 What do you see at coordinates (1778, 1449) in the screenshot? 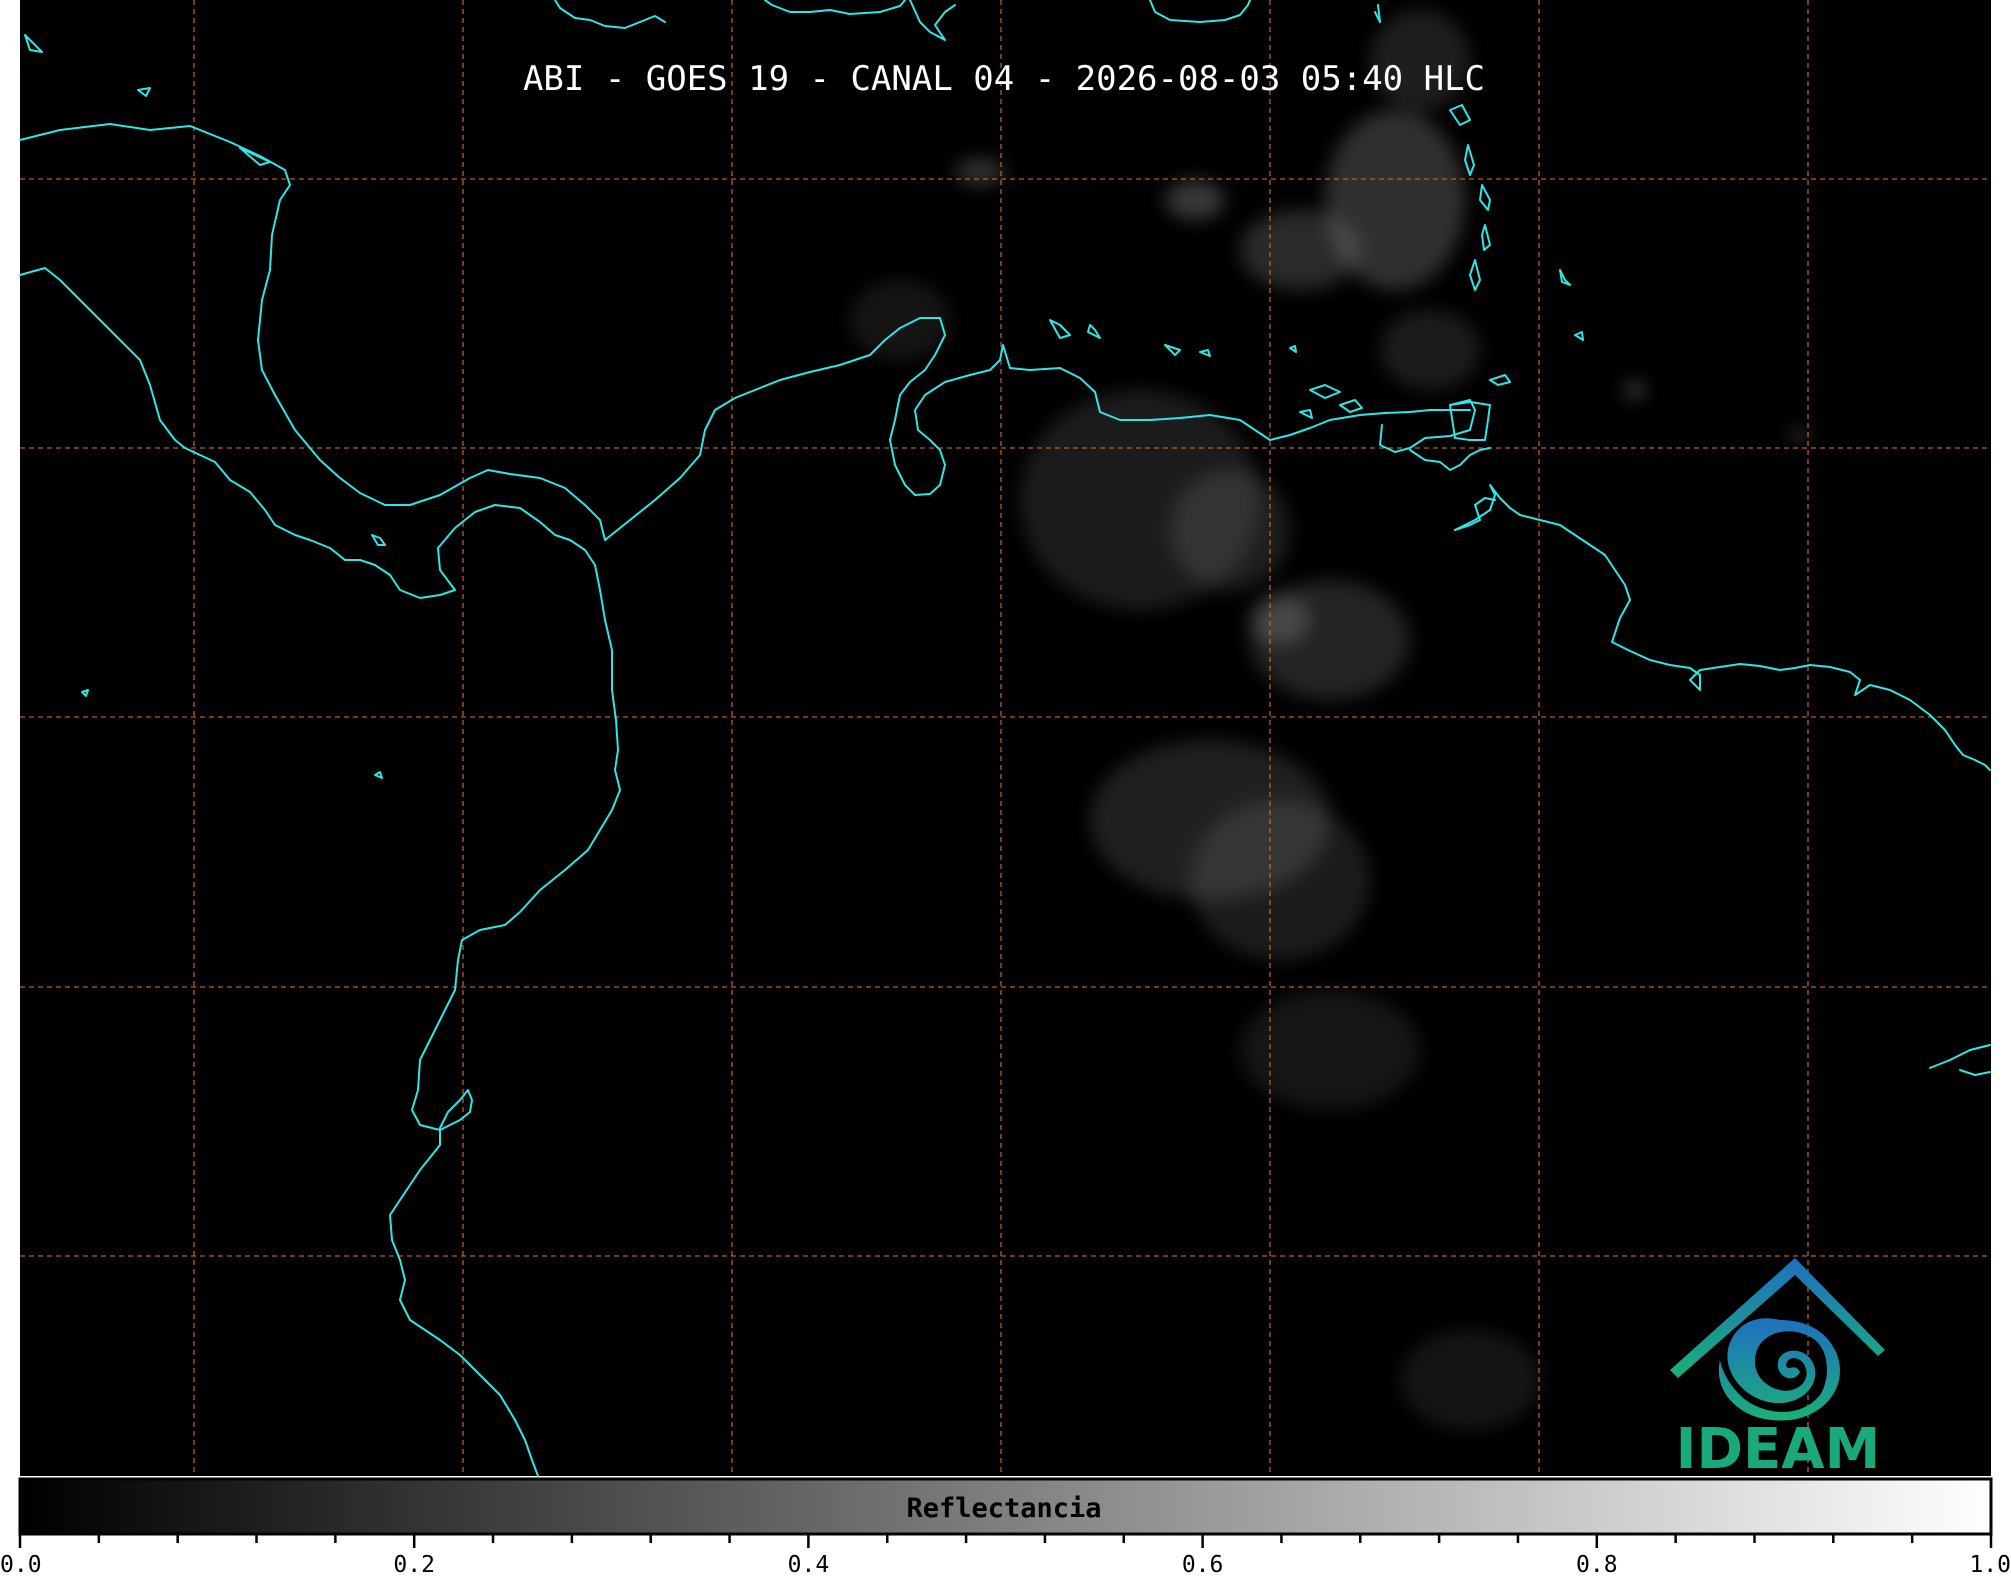
I see `ideam-logo-text: IDEAM` at bounding box center [1778, 1449].